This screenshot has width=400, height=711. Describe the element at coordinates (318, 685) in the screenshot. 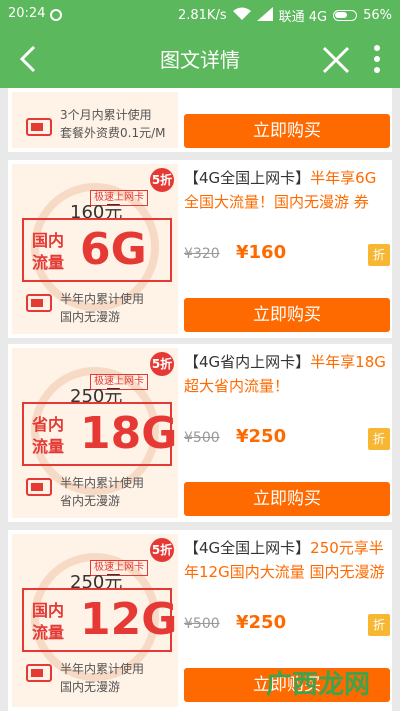

I see `site-watermark: 广西龙网` at that location.